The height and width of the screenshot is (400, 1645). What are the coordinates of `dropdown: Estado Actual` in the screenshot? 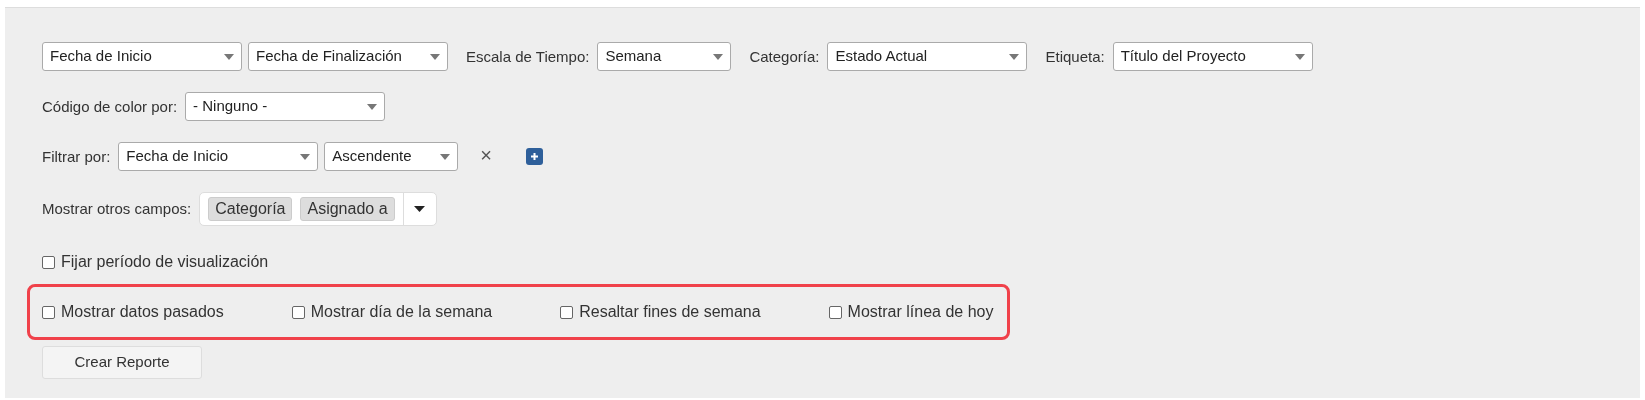 It's located at (927, 56).